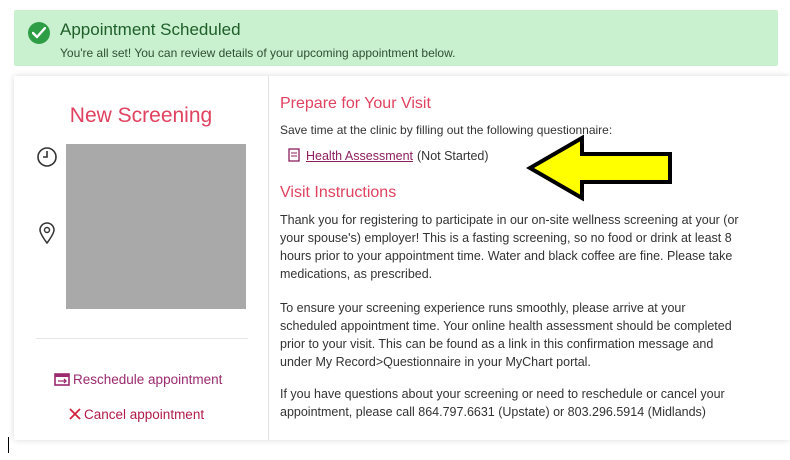 This screenshot has height=460, width=790. I want to click on close-icon, so click(75, 415).